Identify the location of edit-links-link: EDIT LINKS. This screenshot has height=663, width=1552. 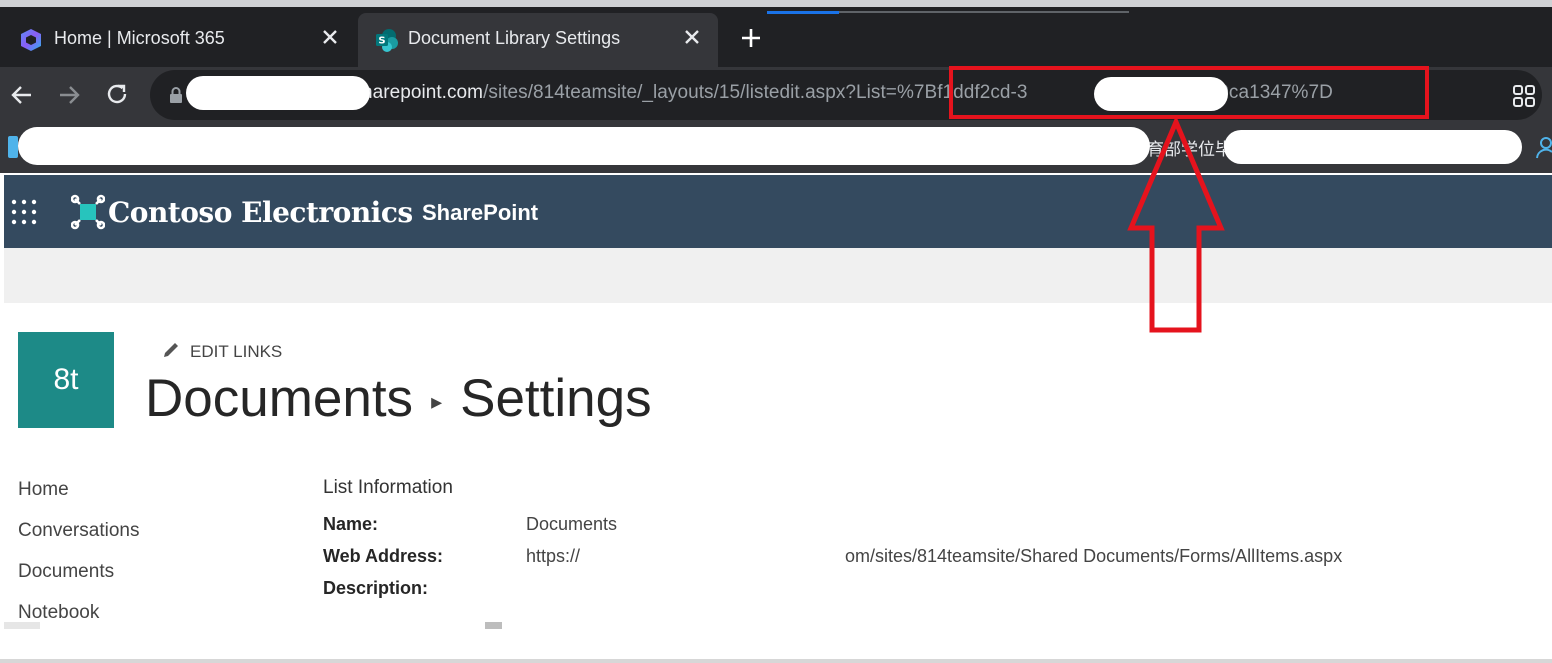
(236, 352).